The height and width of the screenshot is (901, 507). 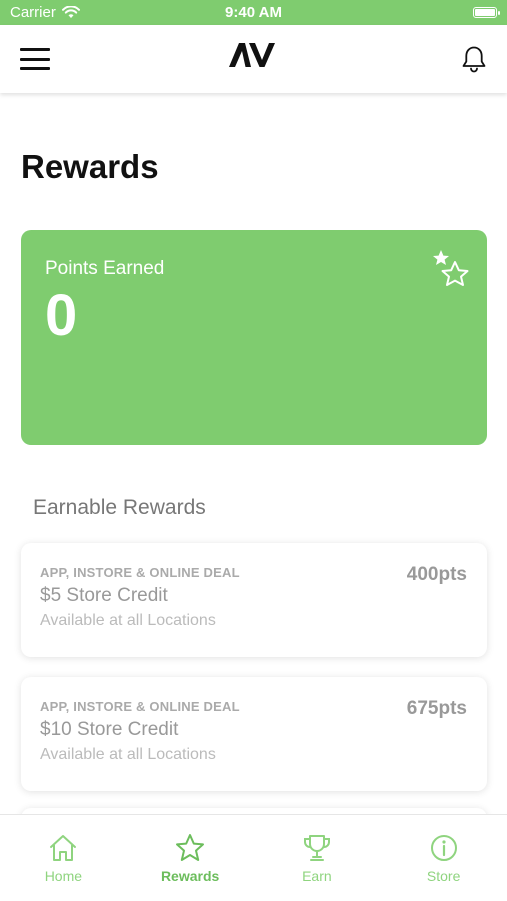 What do you see at coordinates (33, 12) in the screenshot?
I see `carrier-label: Carrier` at bounding box center [33, 12].